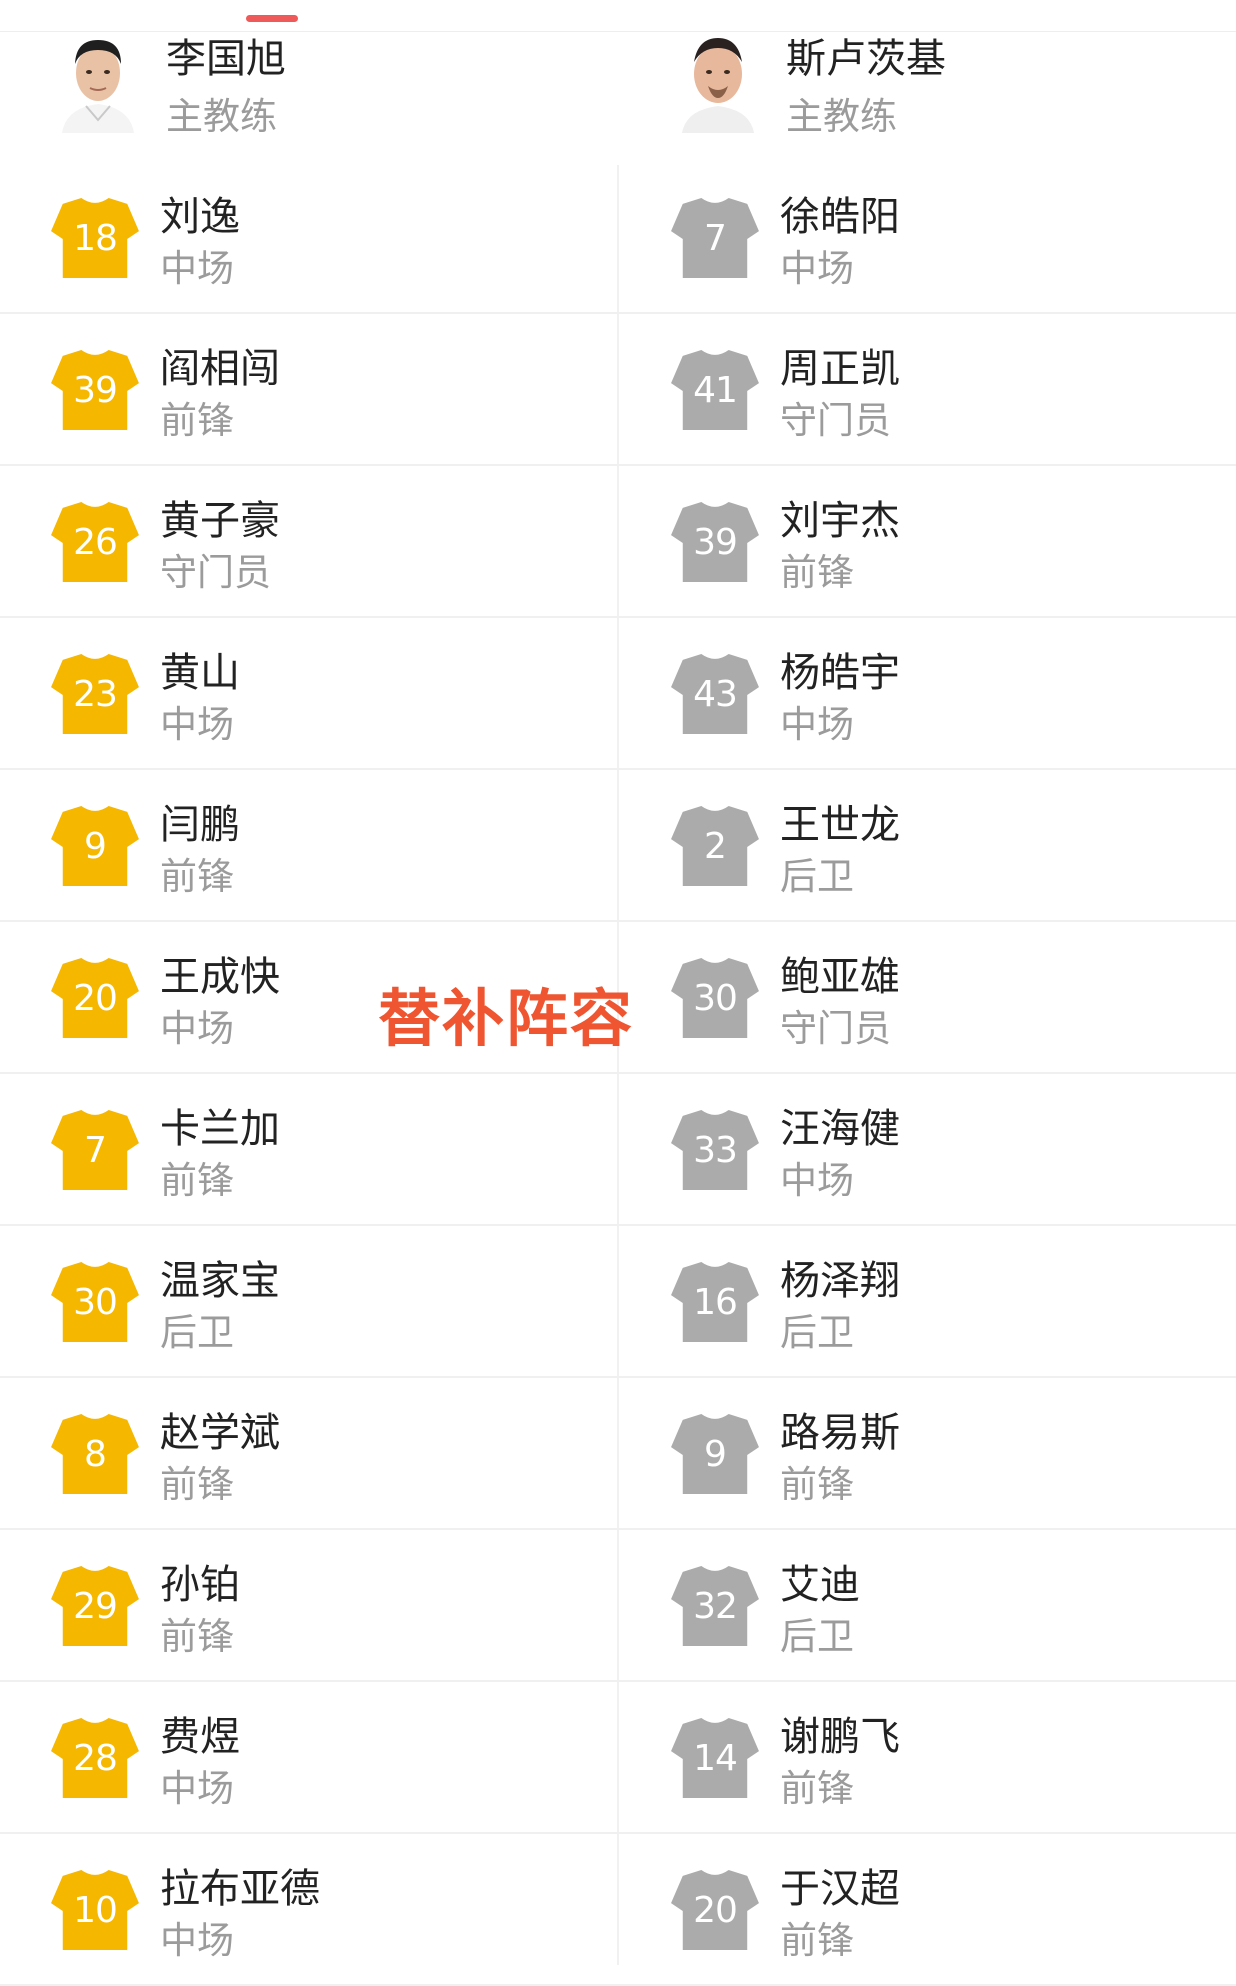 This screenshot has width=1236, height=1986. I want to click on home-player: 7 卡兰加前锋, so click(328, 1149).